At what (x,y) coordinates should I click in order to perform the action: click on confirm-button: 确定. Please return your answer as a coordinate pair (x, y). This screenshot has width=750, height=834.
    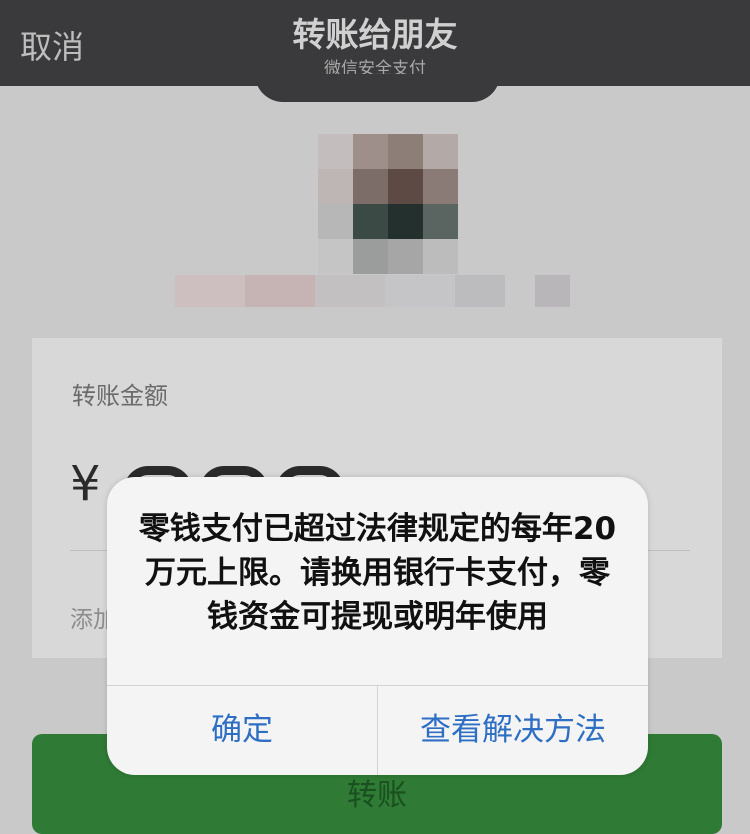
    Looking at the image, I should click on (242, 730).